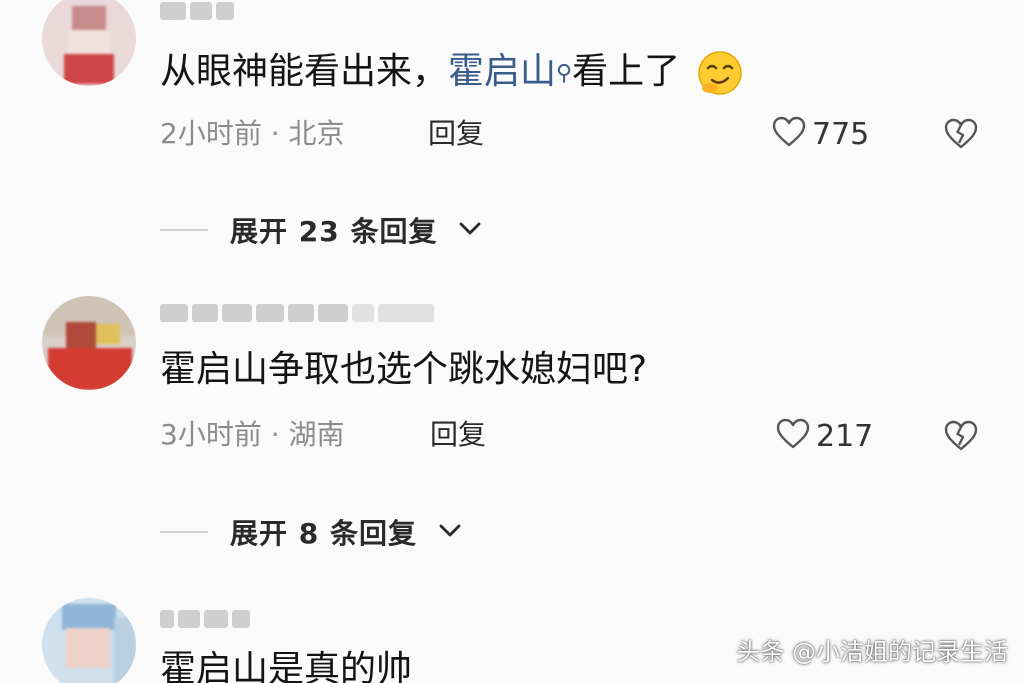 This screenshot has height=683, width=1024. I want to click on expand-replies-button: 展开 8 条回复, so click(310, 532).